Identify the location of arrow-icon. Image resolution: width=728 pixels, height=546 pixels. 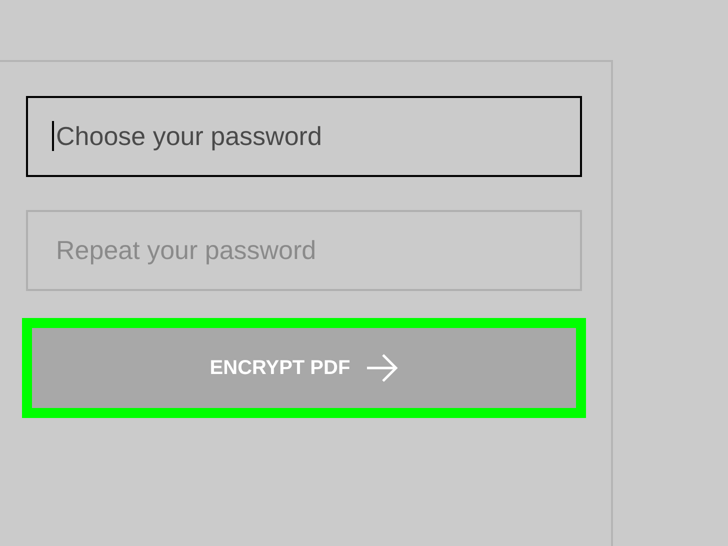
(382, 368).